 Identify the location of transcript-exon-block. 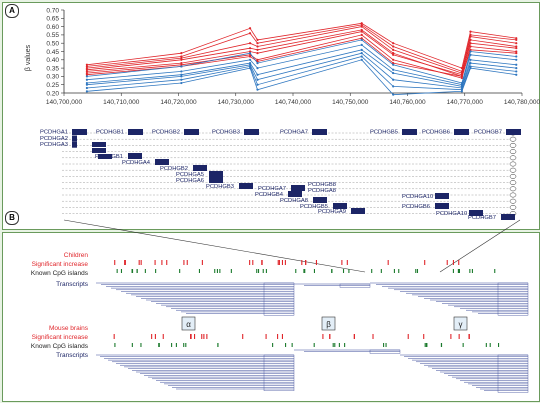
(279, 299).